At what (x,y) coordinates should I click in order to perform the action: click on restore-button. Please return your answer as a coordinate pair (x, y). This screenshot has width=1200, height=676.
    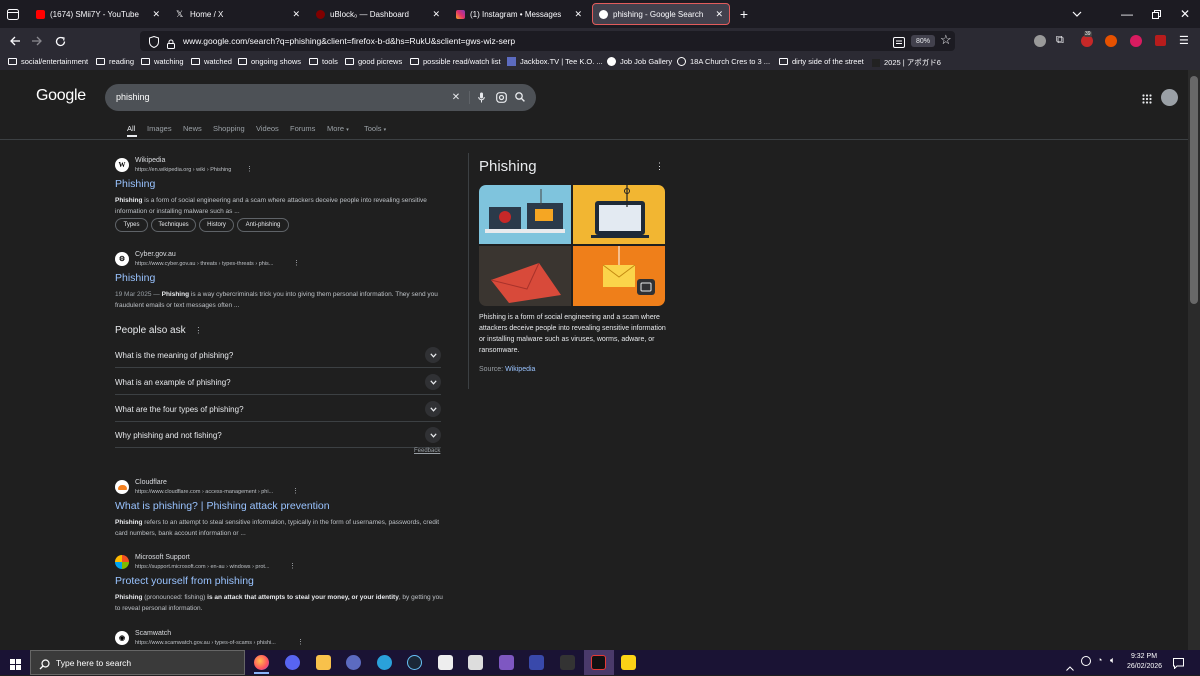
    Looking at the image, I should click on (1156, 14).